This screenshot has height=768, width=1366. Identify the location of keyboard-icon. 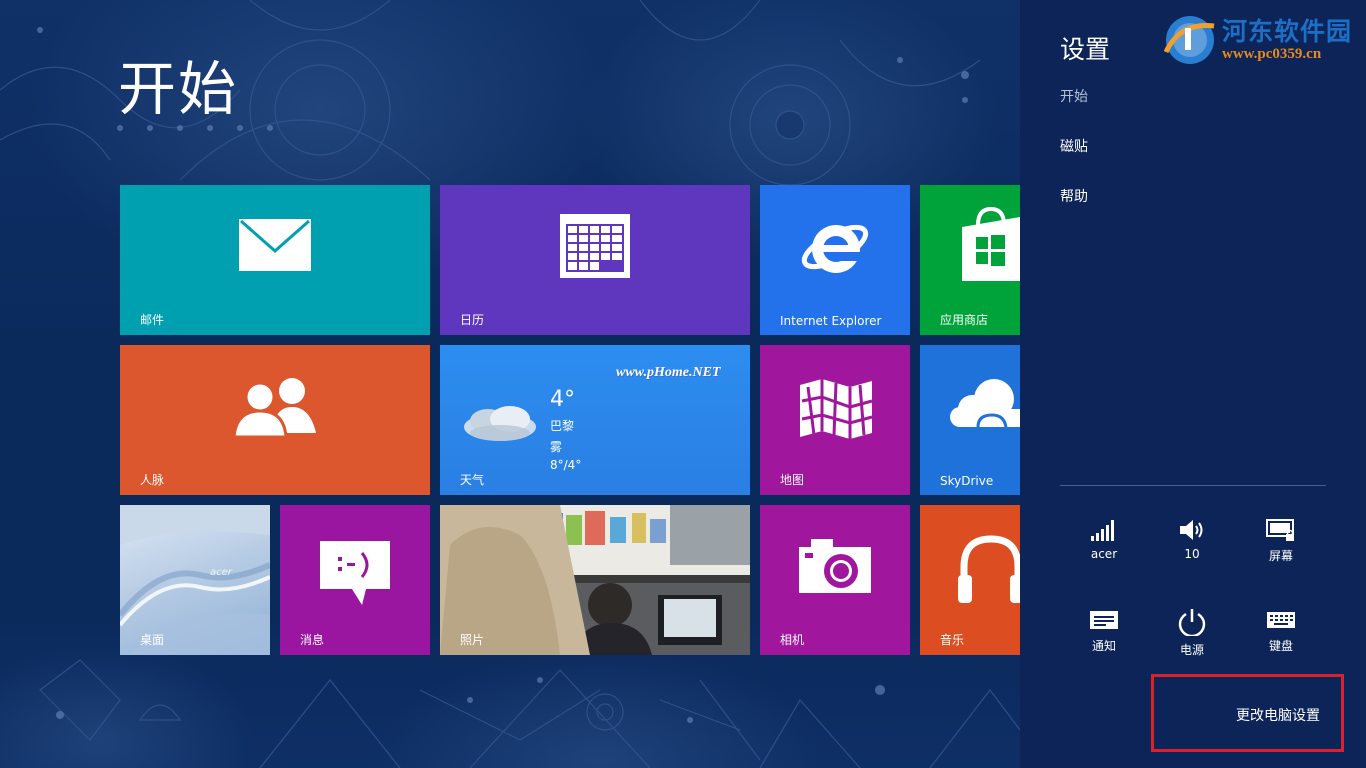
(1281, 620).